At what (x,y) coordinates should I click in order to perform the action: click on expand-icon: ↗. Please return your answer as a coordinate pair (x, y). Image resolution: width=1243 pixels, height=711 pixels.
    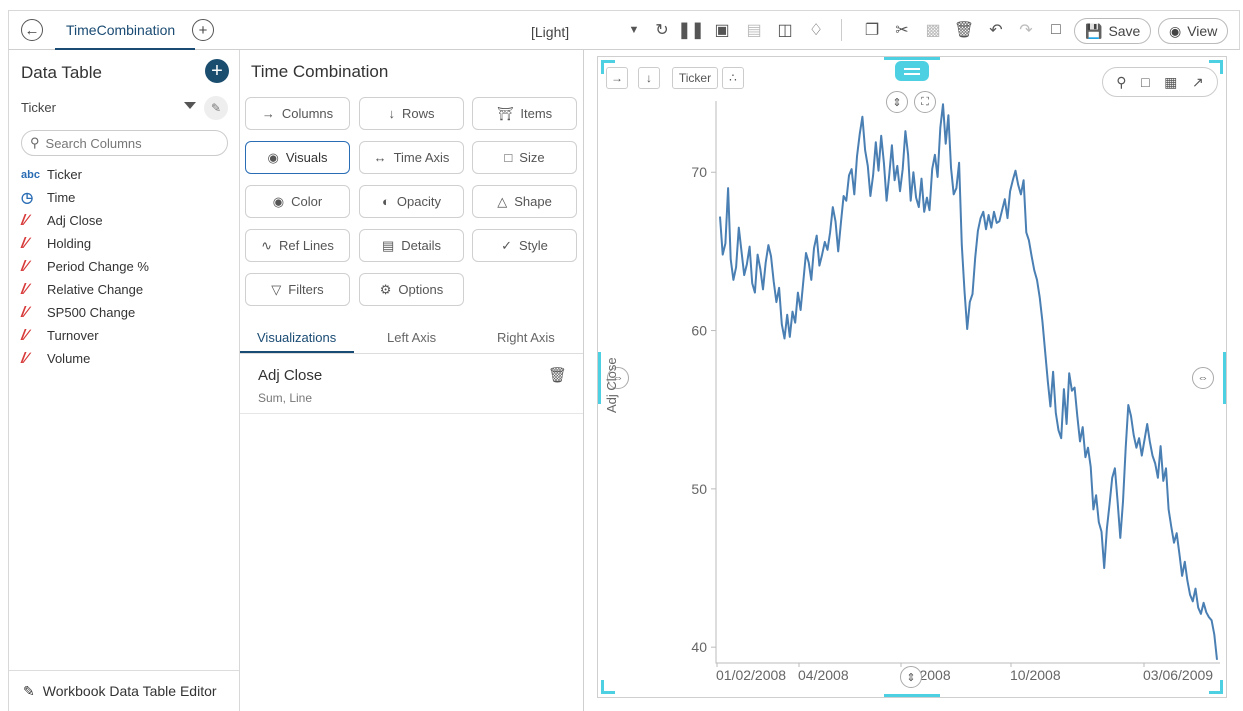
    Looking at the image, I should click on (1198, 82).